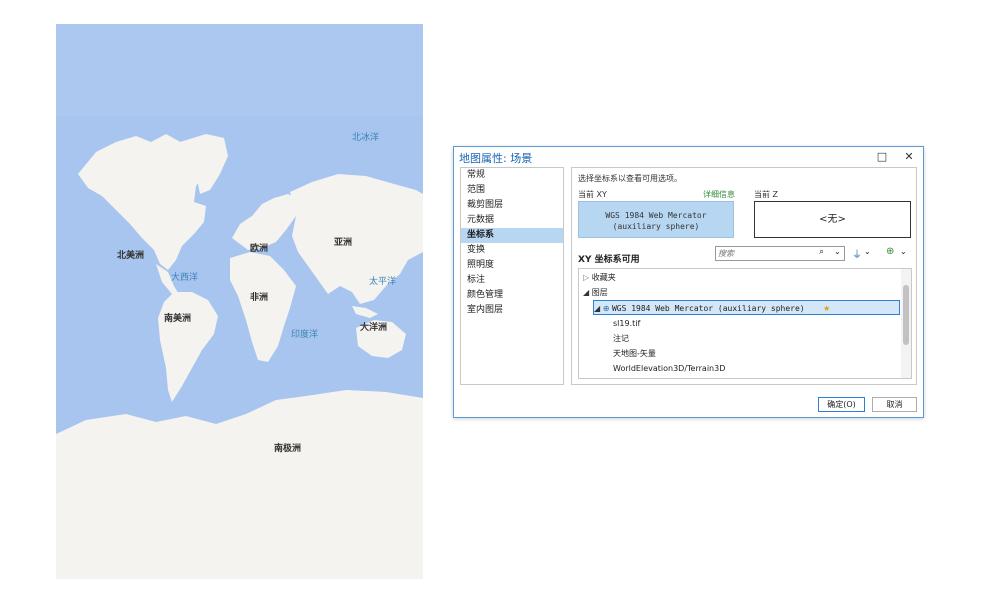 This screenshot has height=596, width=998. I want to click on nav-item-labels: 标注, so click(512, 280).